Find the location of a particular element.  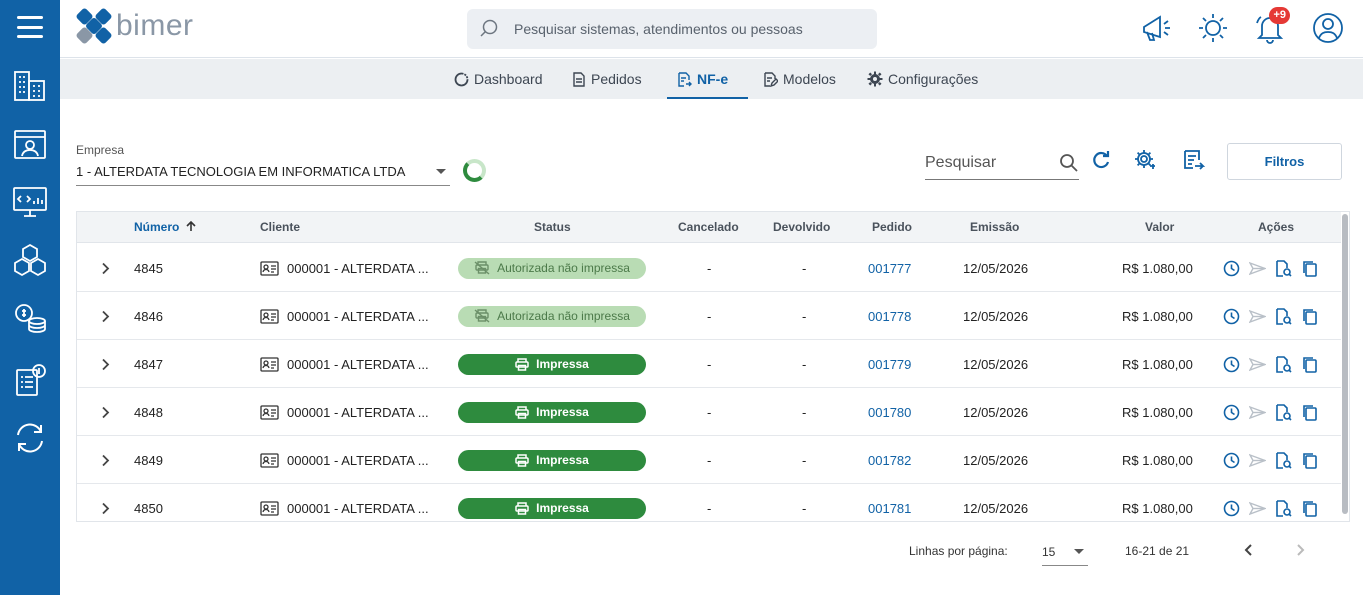

cell-emissao: 12/05/2026 is located at coordinates (996, 460).